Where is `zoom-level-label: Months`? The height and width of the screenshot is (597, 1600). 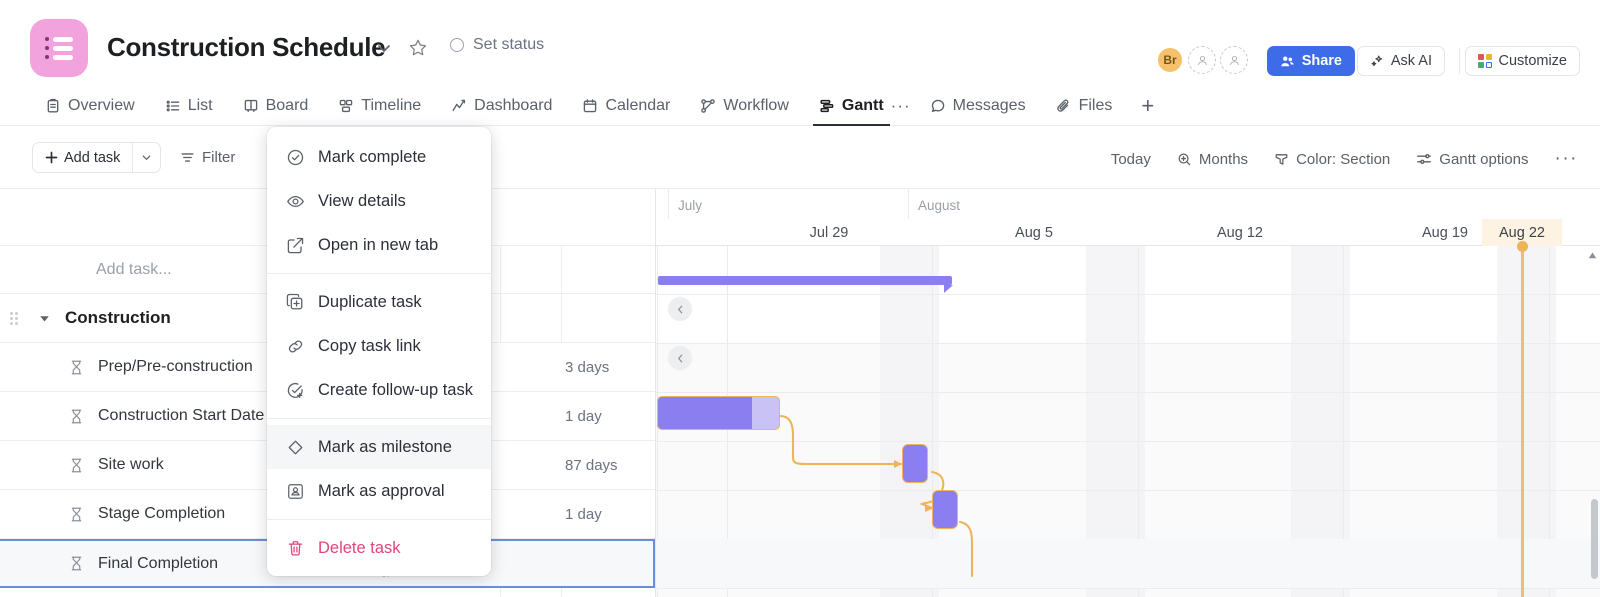 zoom-level-label: Months is located at coordinates (1223, 159).